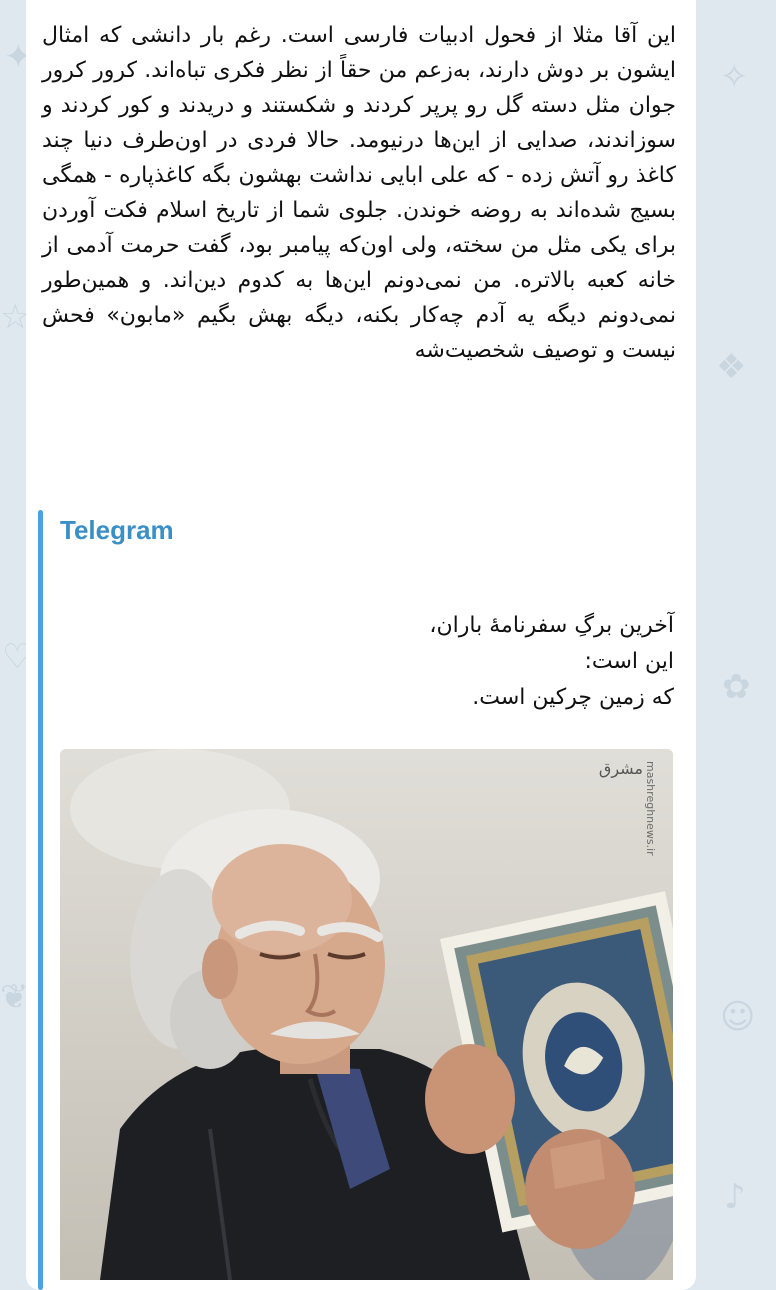 The height and width of the screenshot is (1290, 776). What do you see at coordinates (738, 1017) in the screenshot?
I see `smile-doodle-icon: ☺` at bounding box center [738, 1017].